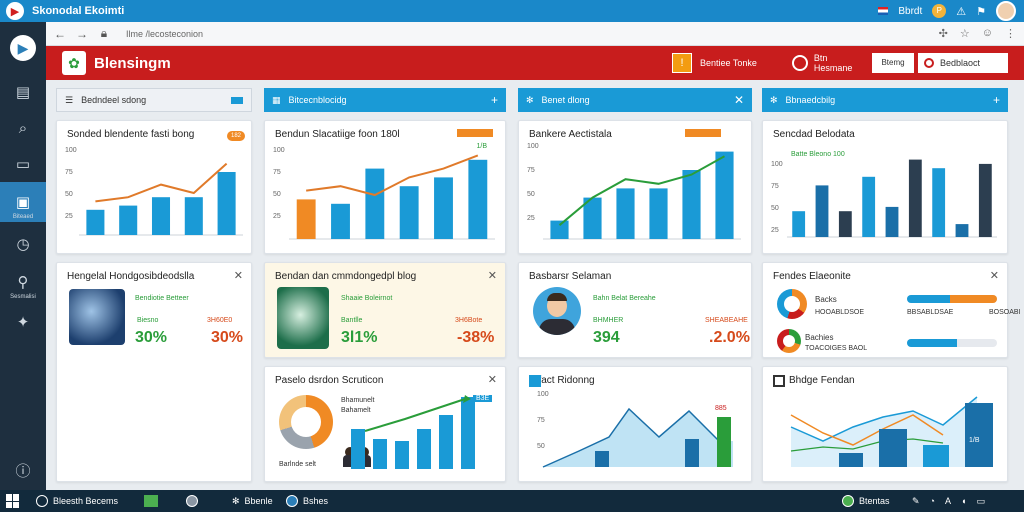 This screenshot has height=512, width=1024. Describe the element at coordinates (963, 501) in the screenshot. I see `volume-icon: ◖` at that location.